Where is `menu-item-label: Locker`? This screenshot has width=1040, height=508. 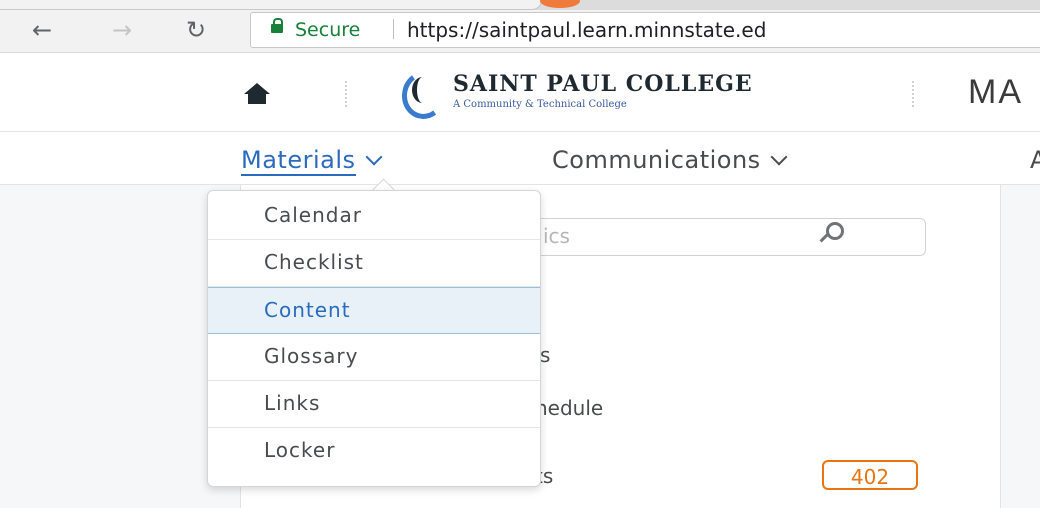
menu-item-label: Locker is located at coordinates (300, 450).